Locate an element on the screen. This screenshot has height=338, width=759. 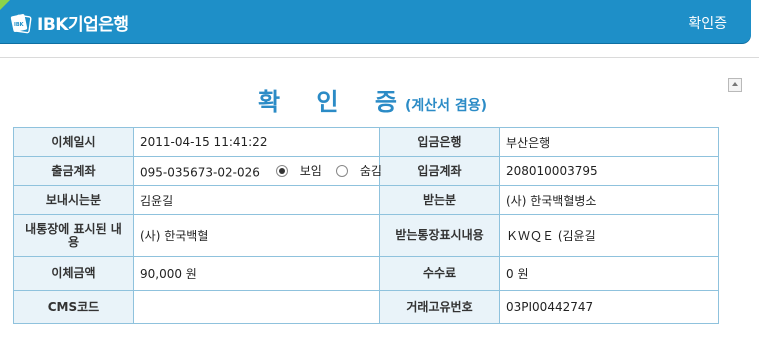
label-recipient: 받는분 is located at coordinates (439, 200).